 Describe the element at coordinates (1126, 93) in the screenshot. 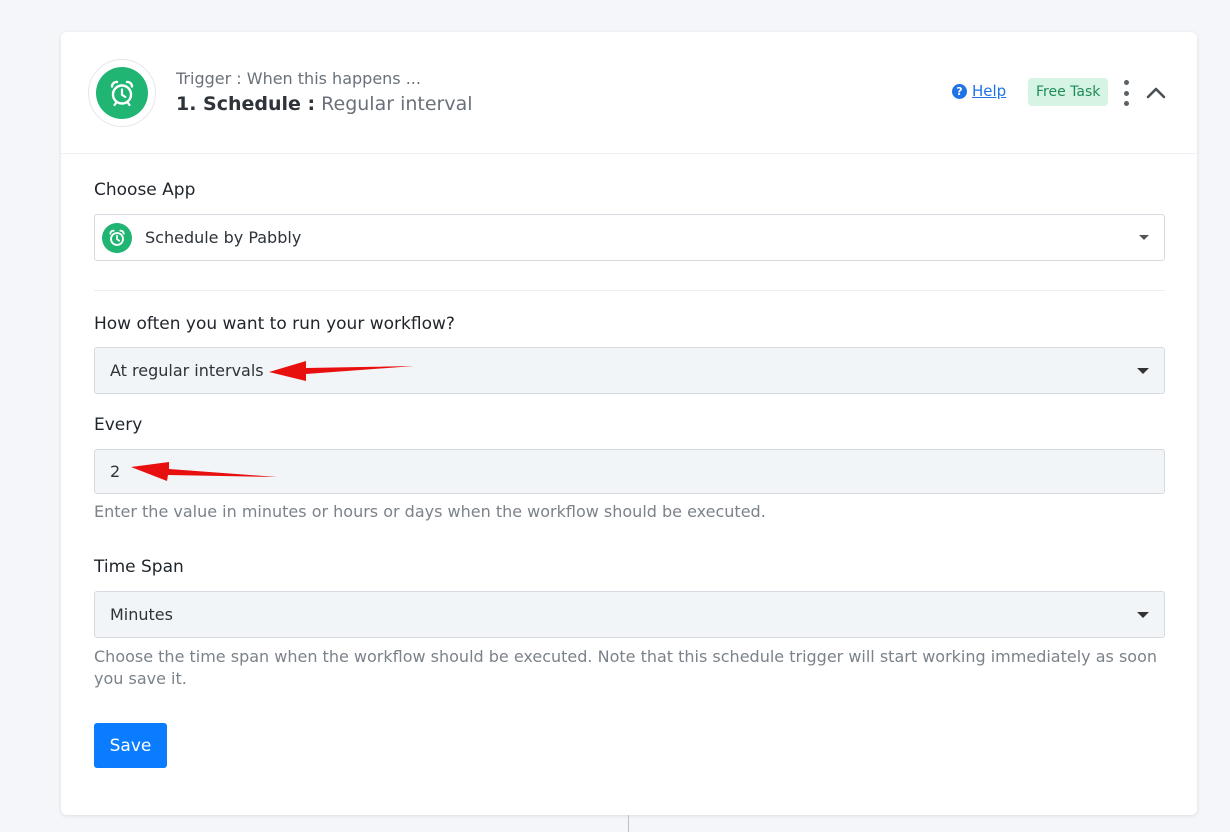

I see `kebab-menu-icon` at that location.